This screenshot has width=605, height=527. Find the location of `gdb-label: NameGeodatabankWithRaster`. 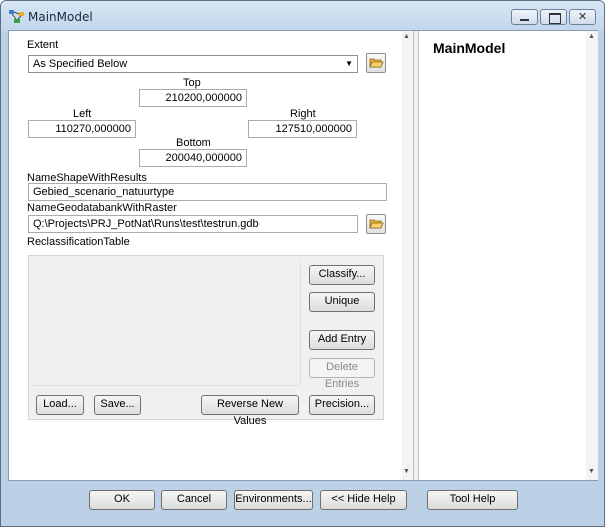

gdb-label: NameGeodatabankWithRaster is located at coordinates (102, 208).